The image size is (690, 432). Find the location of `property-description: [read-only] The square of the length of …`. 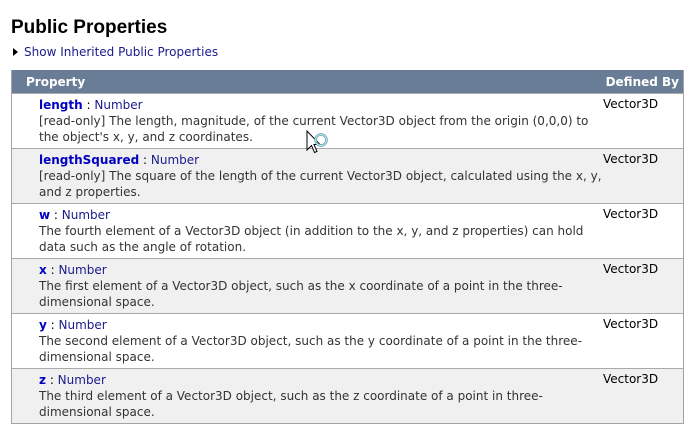

property-description: [read-only] The square of the length of … is located at coordinates (320, 184).